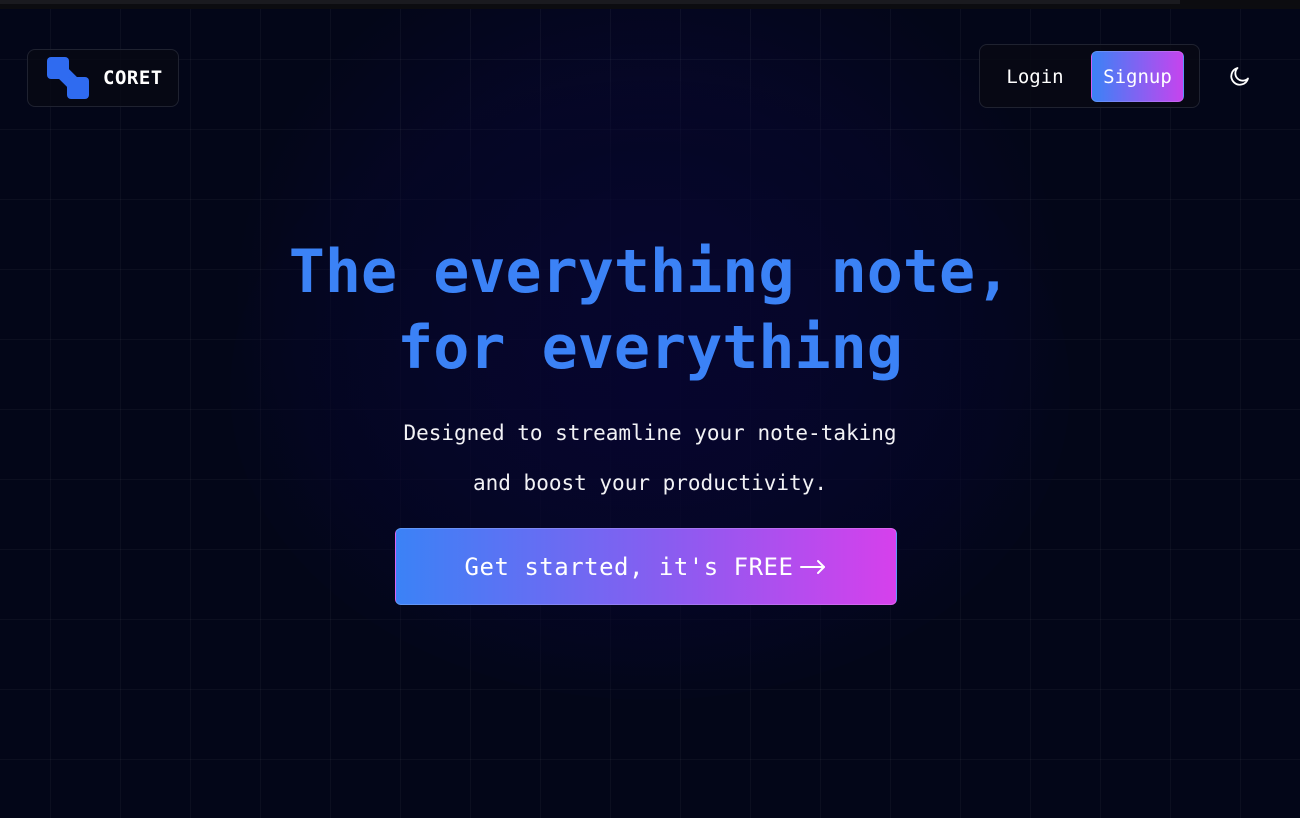  Describe the element at coordinates (813, 567) in the screenshot. I see `arrow-right-icon` at that location.